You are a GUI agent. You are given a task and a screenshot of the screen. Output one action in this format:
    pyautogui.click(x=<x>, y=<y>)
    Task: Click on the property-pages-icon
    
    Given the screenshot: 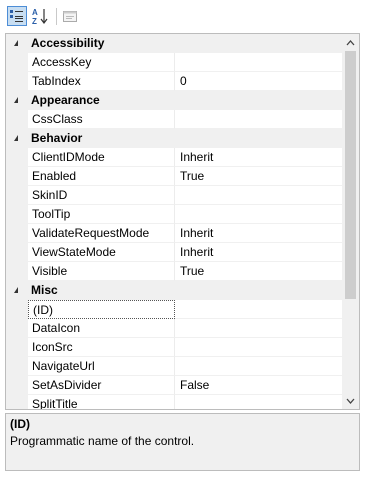 What is the action you would take?
    pyautogui.click(x=70, y=16)
    